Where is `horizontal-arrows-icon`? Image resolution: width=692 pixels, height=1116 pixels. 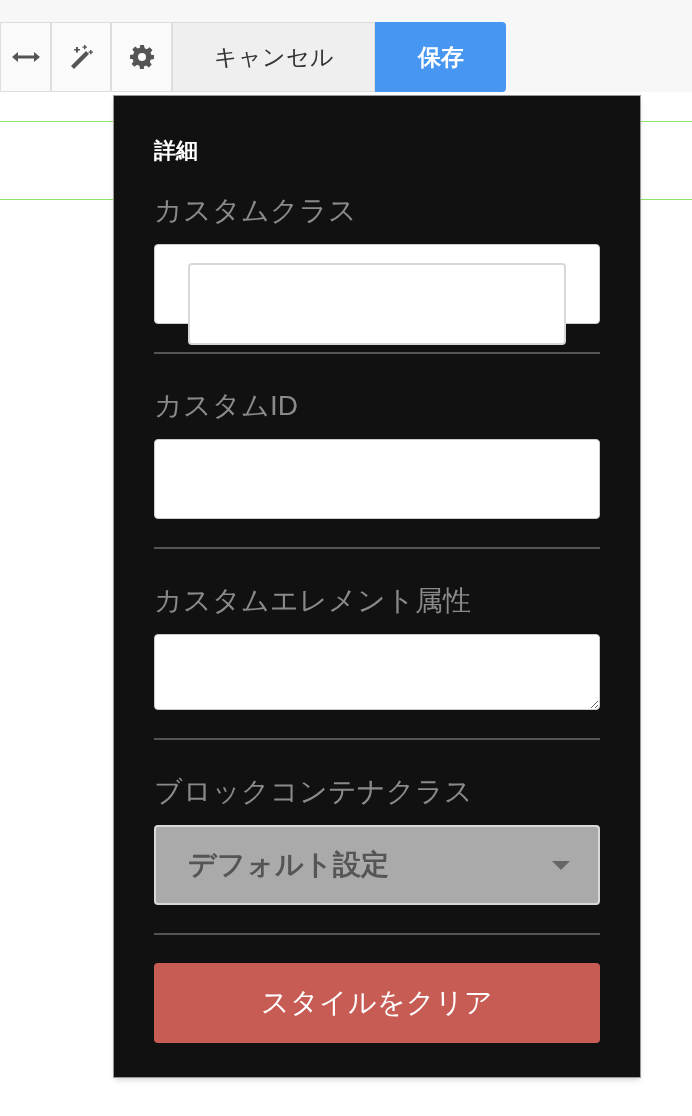 horizontal-arrows-icon is located at coordinates (25, 57).